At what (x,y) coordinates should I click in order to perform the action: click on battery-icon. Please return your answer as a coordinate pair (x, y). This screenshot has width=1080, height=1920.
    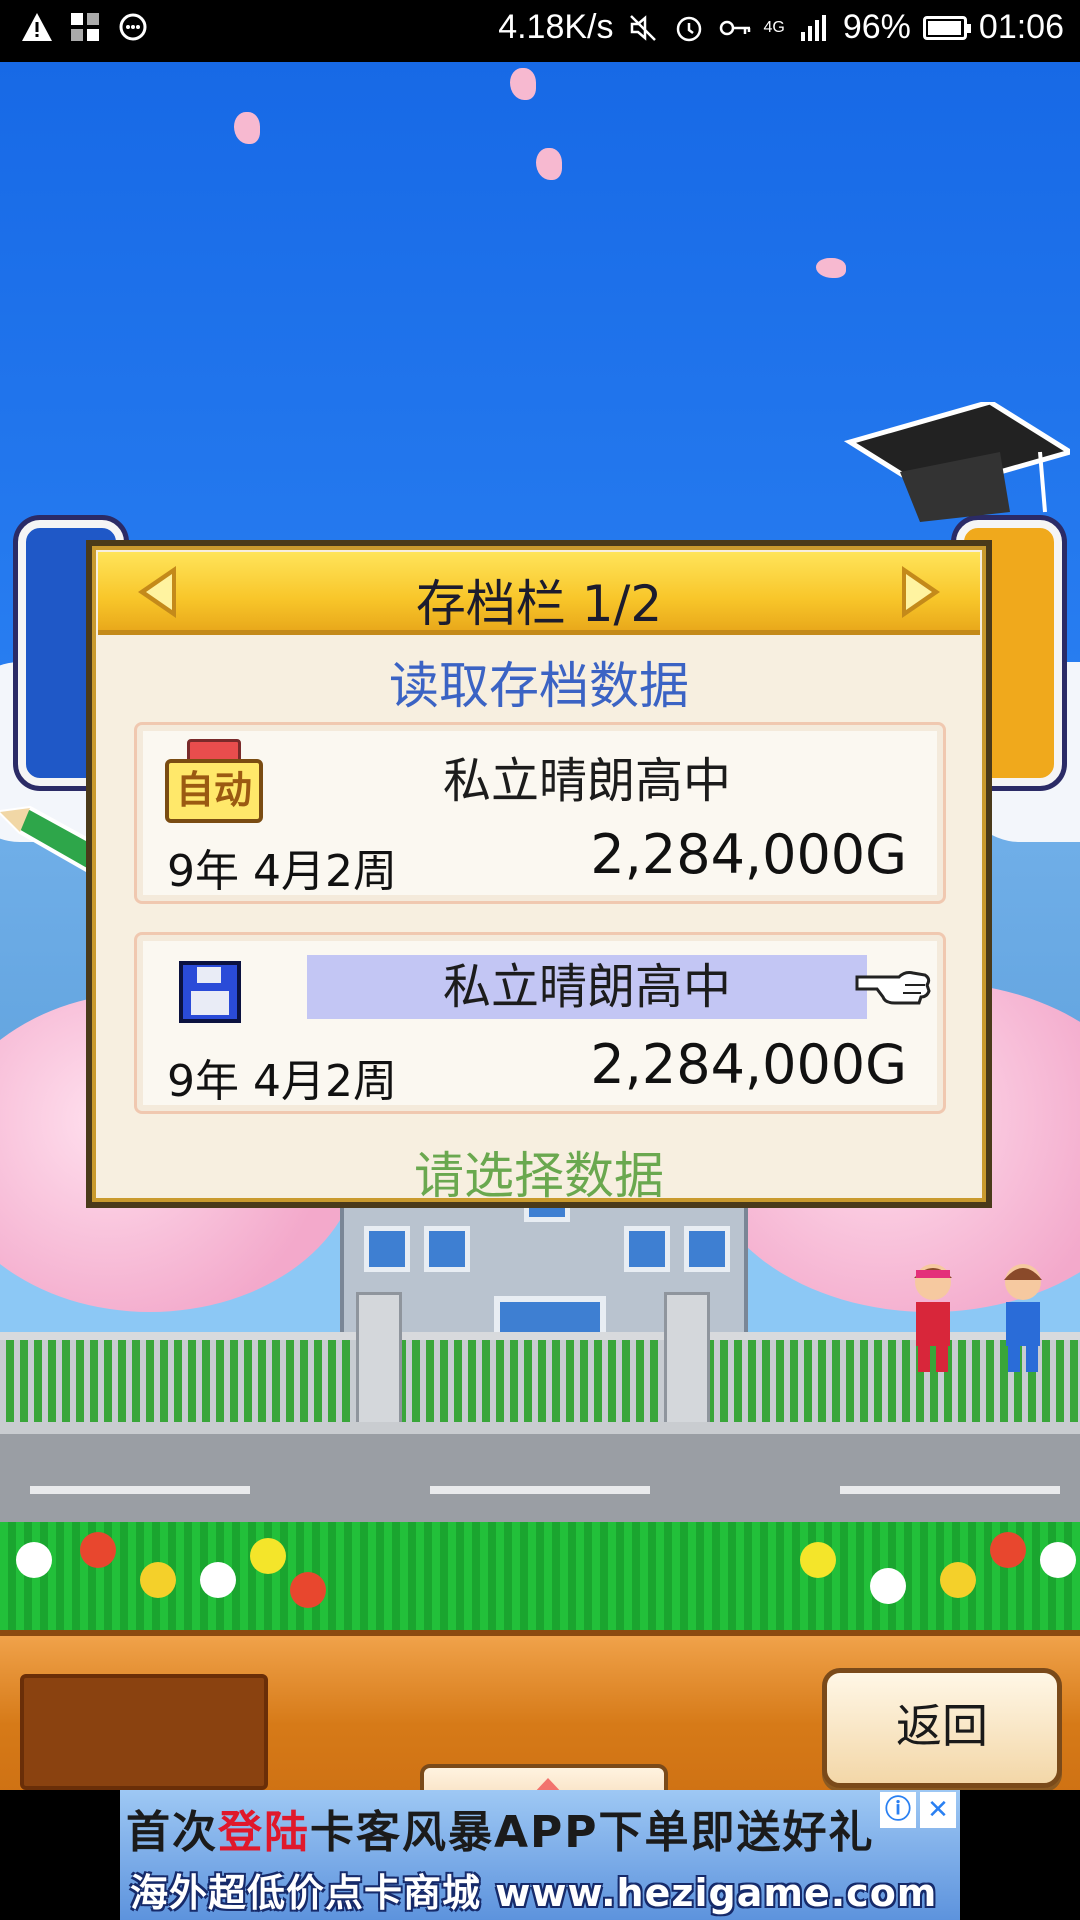
    Looking at the image, I should click on (946, 27).